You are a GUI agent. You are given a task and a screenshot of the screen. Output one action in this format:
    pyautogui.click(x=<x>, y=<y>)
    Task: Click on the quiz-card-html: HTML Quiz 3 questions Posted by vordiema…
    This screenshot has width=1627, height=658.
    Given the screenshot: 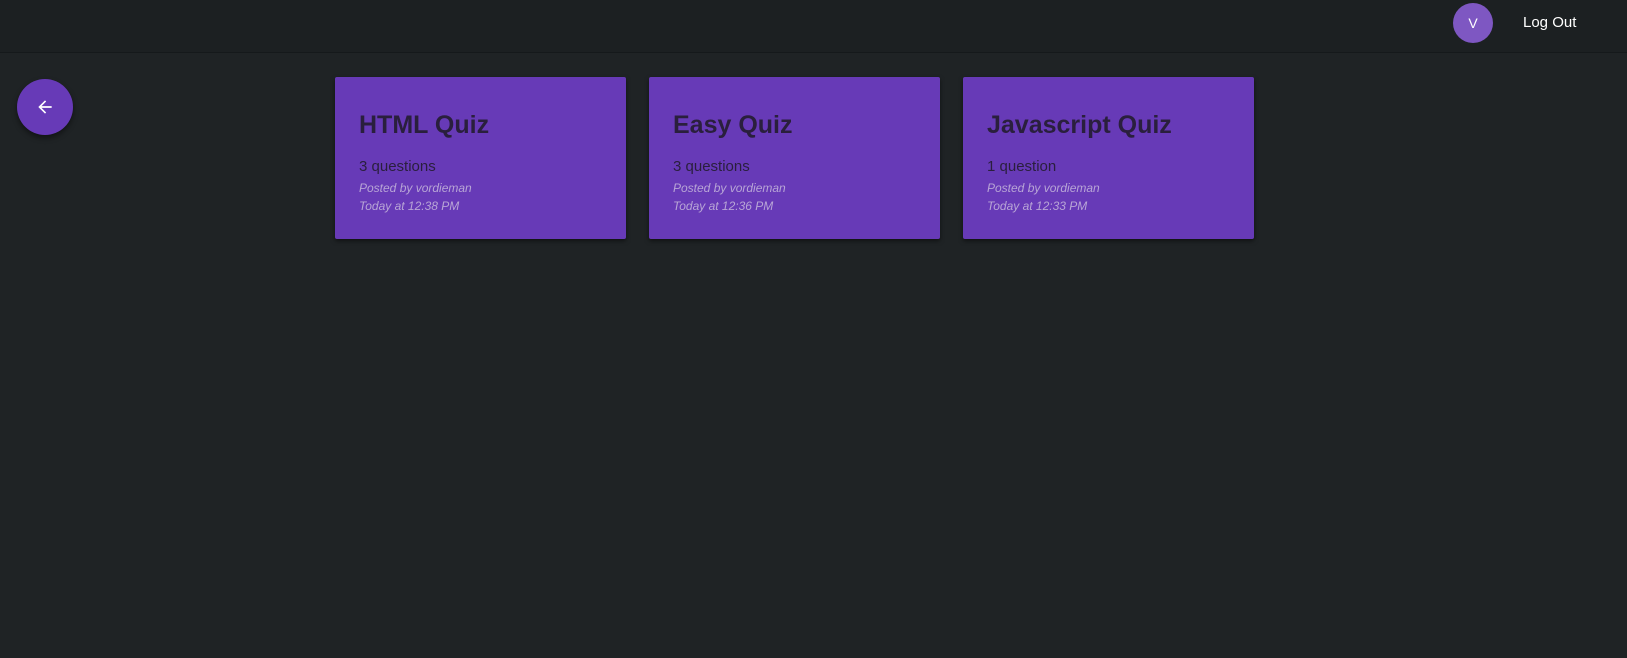 What is the action you would take?
    pyautogui.click(x=480, y=158)
    